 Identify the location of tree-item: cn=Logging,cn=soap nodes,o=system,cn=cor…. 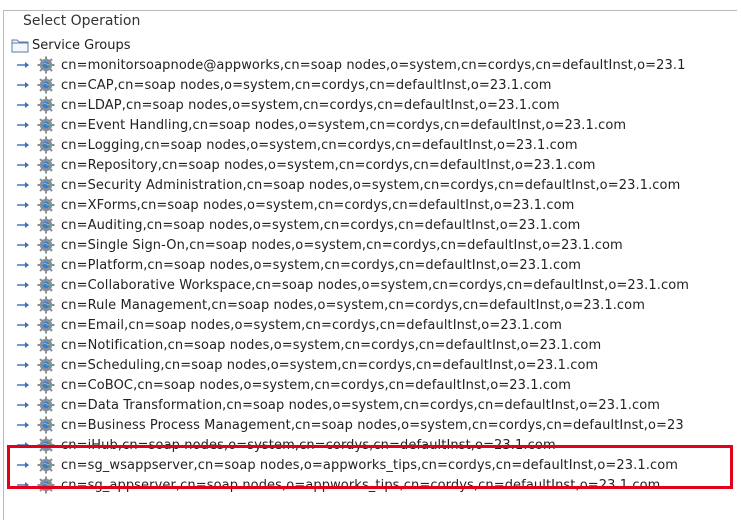
(297, 145).